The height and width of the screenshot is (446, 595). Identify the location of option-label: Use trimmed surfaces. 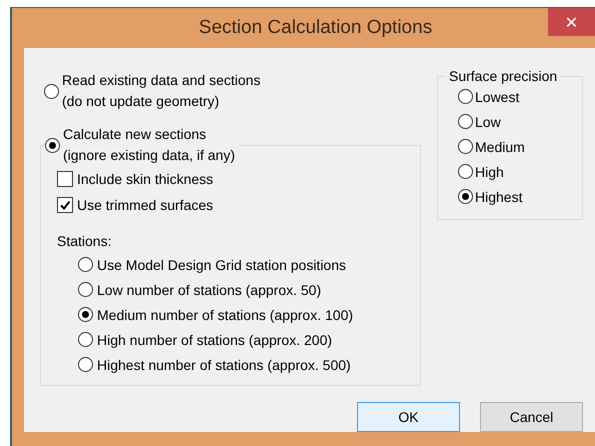
(145, 205).